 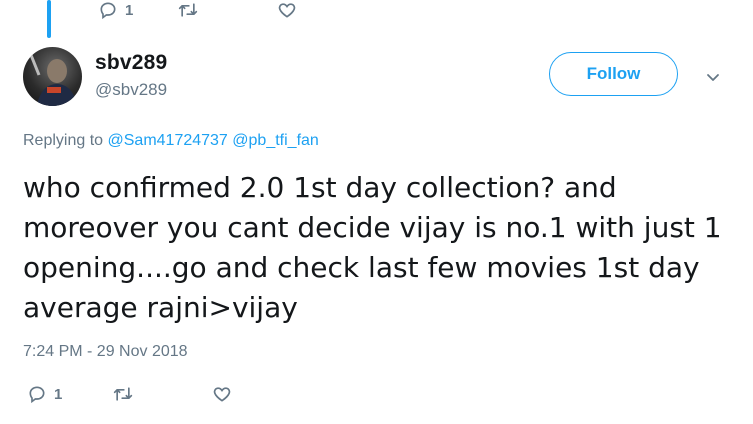 I want to click on tweet-timestamp: 7:24 PM - 29 Nov 2018, so click(x=105, y=352).